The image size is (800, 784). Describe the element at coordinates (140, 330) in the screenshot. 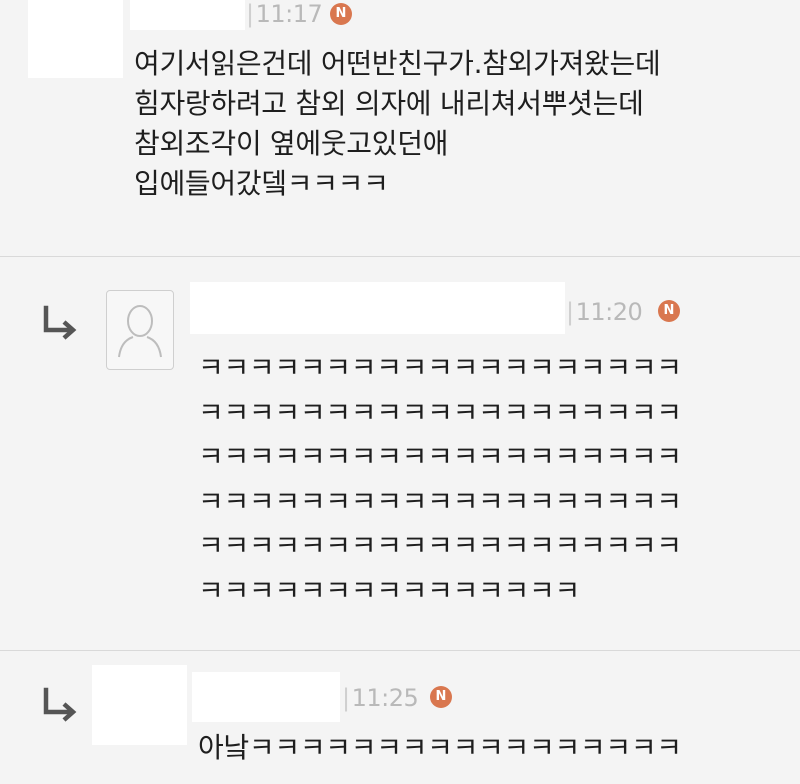

I see `default-avatar-icon` at that location.